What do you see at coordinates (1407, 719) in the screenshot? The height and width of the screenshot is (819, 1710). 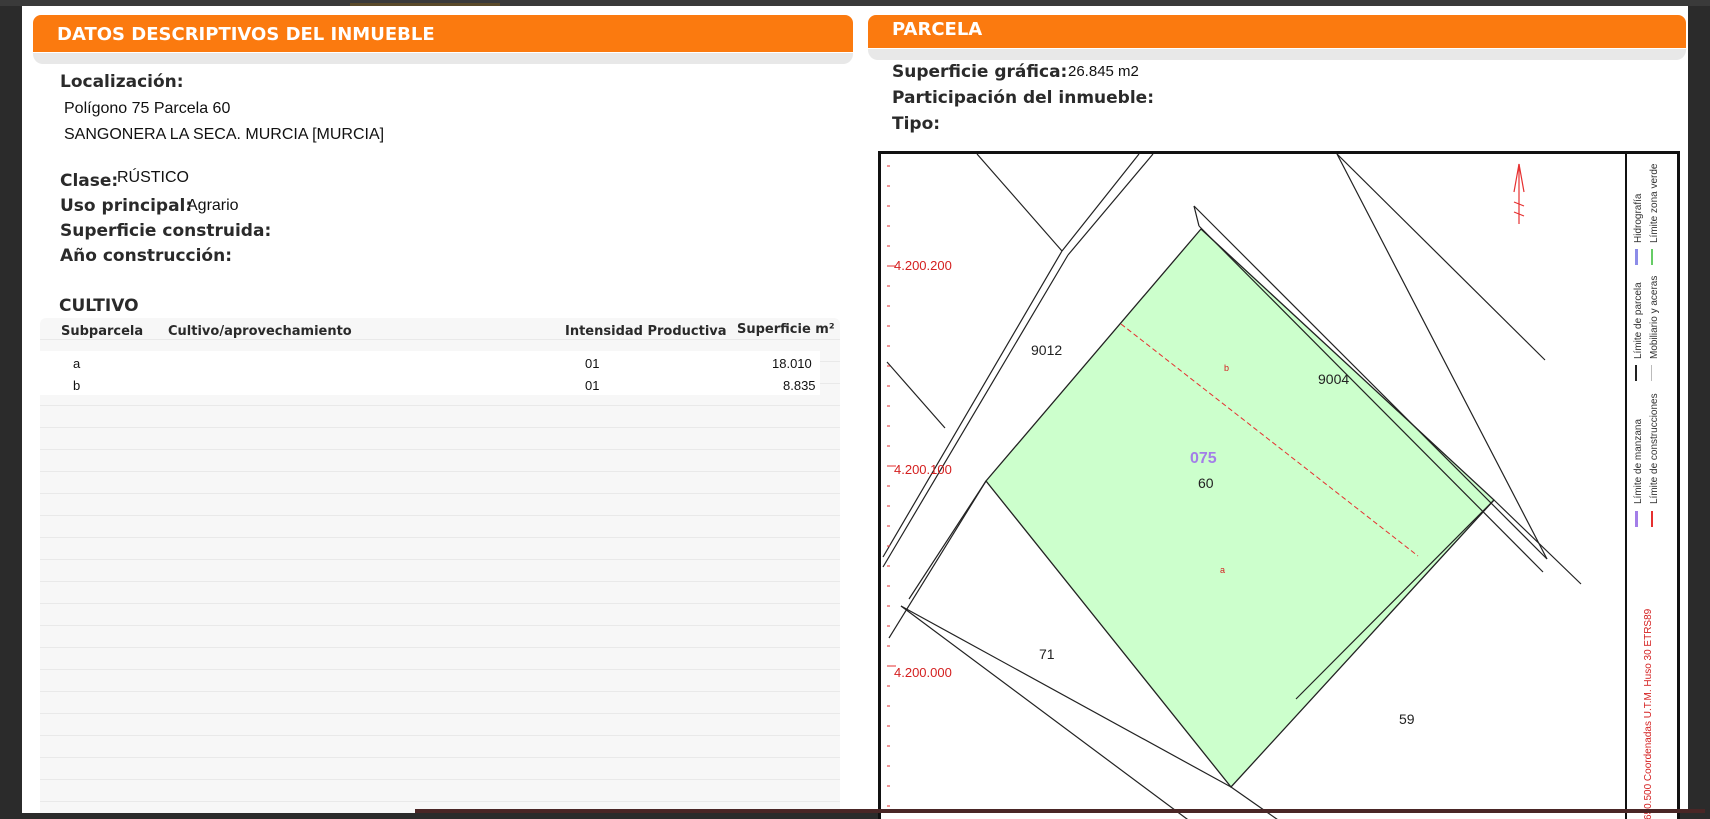 I see `neighbor-label: 59` at bounding box center [1407, 719].